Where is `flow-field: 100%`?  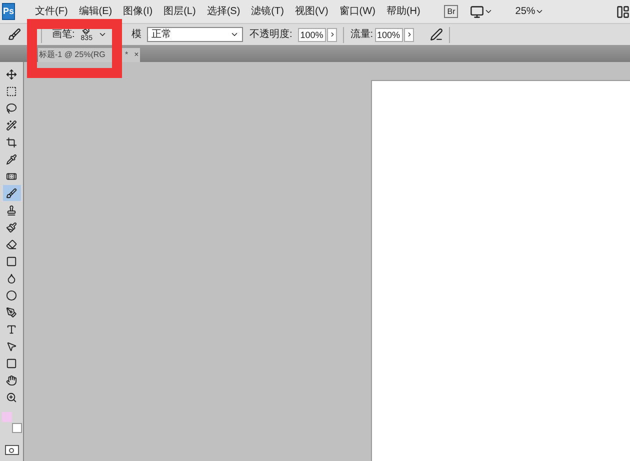
flow-field: 100% is located at coordinates (389, 35).